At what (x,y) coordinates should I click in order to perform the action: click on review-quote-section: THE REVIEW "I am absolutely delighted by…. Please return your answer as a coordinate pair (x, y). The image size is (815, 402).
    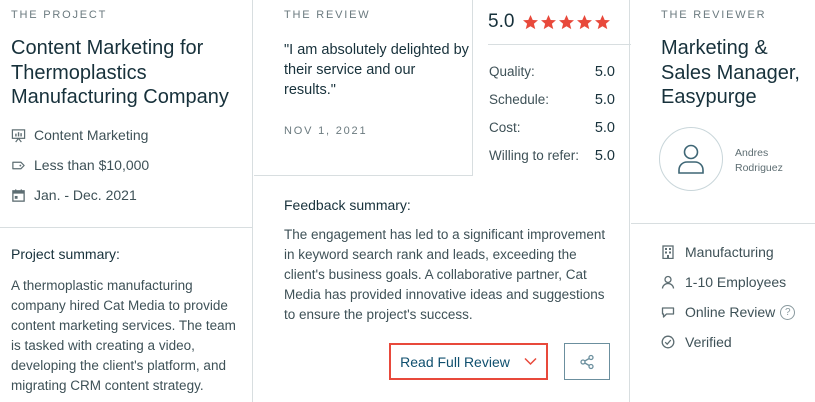
    Looking at the image, I should click on (363, 88).